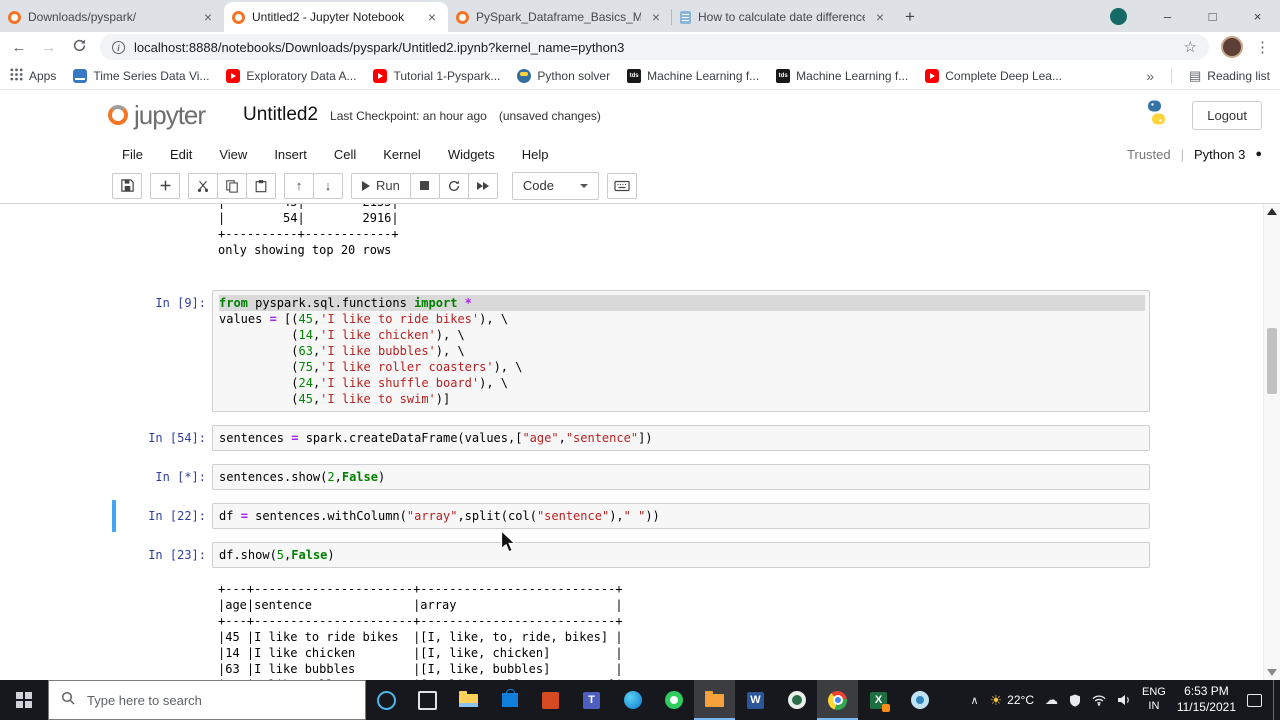  Describe the element at coordinates (681, 555) in the screenshot. I see `cell-input: df.show(5,False)` at that location.